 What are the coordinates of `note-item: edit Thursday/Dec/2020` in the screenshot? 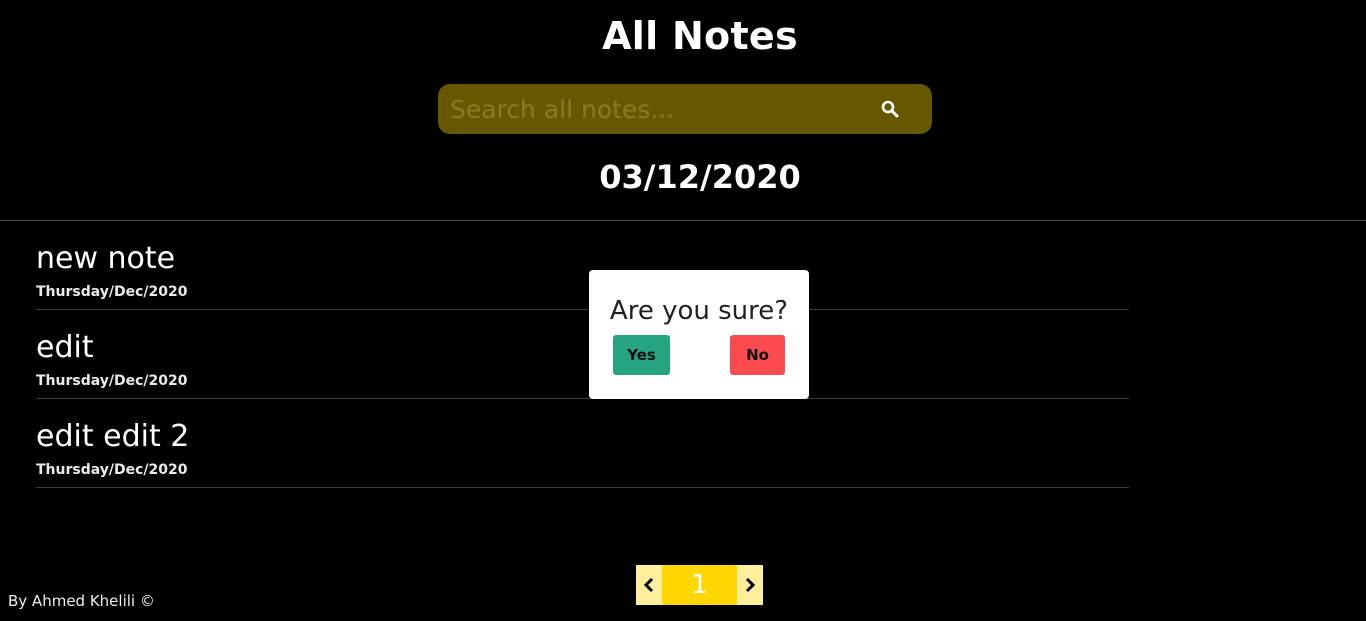 It's located at (582, 354).